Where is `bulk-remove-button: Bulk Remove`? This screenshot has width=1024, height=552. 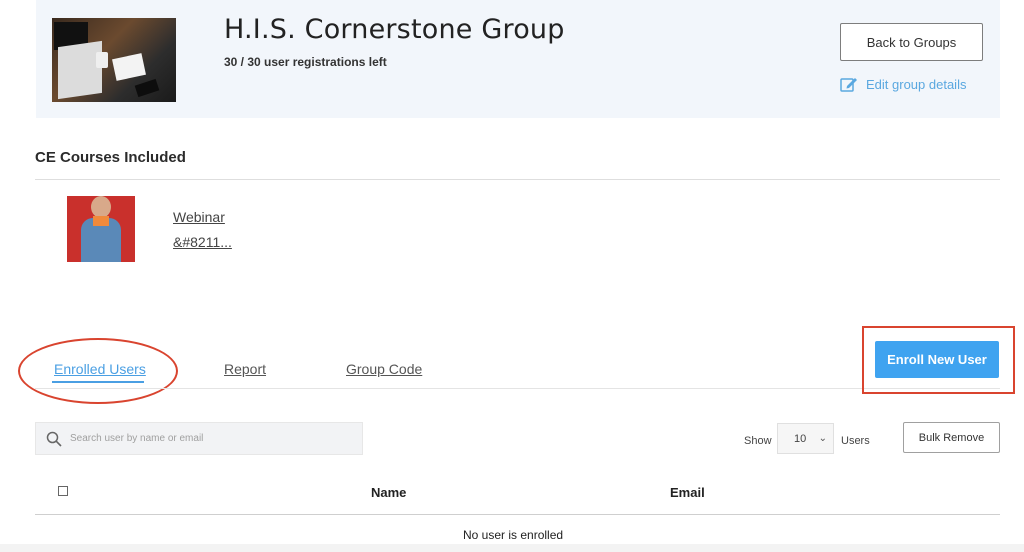 bulk-remove-button: Bulk Remove is located at coordinates (951, 437).